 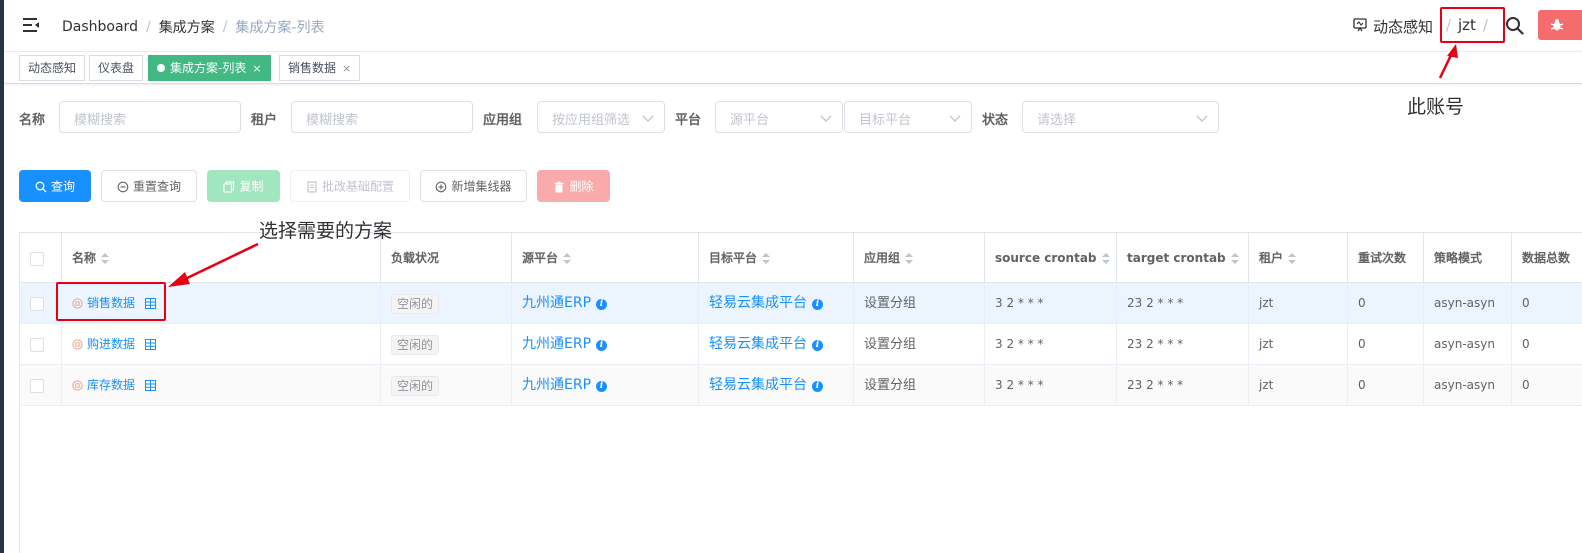 What do you see at coordinates (1514, 25) in the screenshot?
I see `search-icon` at bounding box center [1514, 25].